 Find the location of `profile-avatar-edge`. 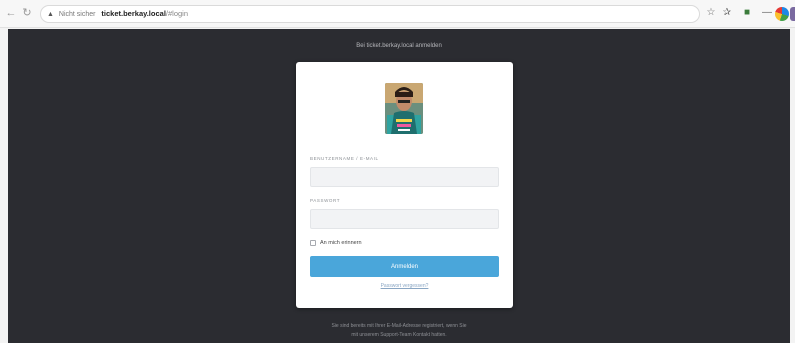

profile-avatar-edge is located at coordinates (792, 14).